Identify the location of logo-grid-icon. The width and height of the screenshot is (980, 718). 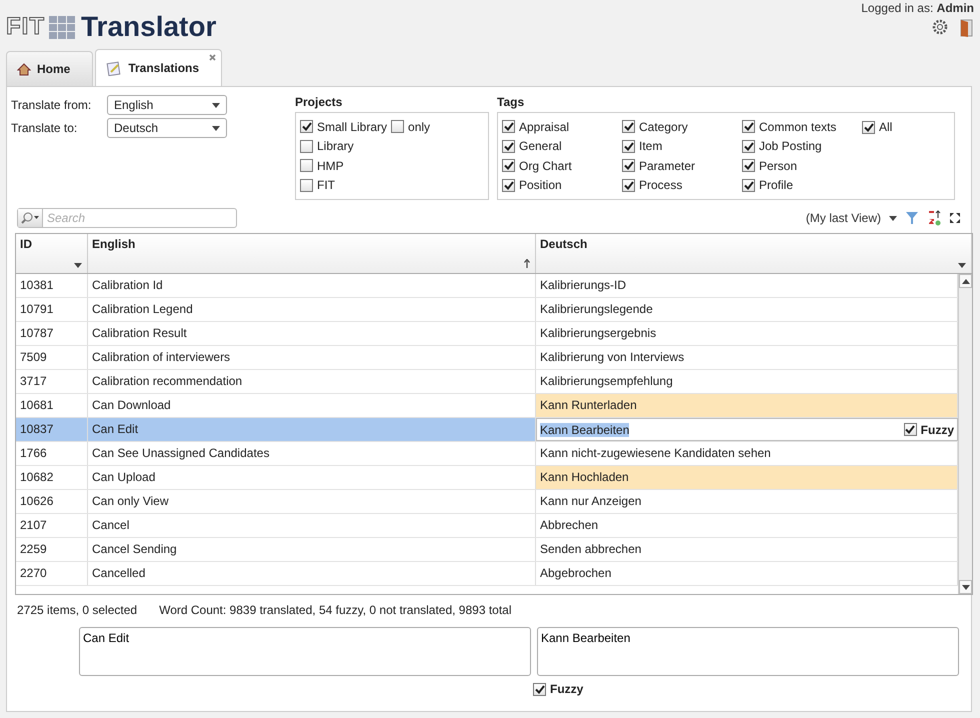
(63, 27).